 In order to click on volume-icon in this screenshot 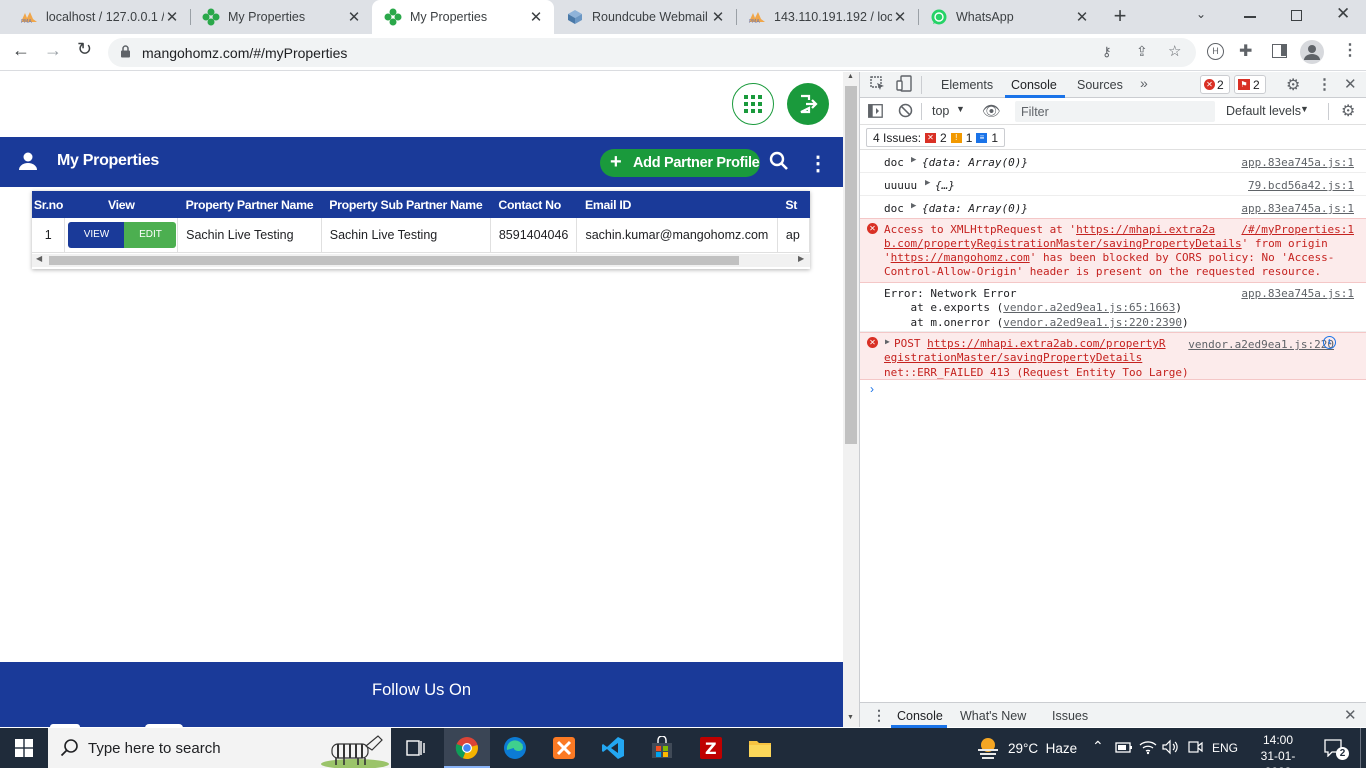, I will do `click(1171, 748)`.